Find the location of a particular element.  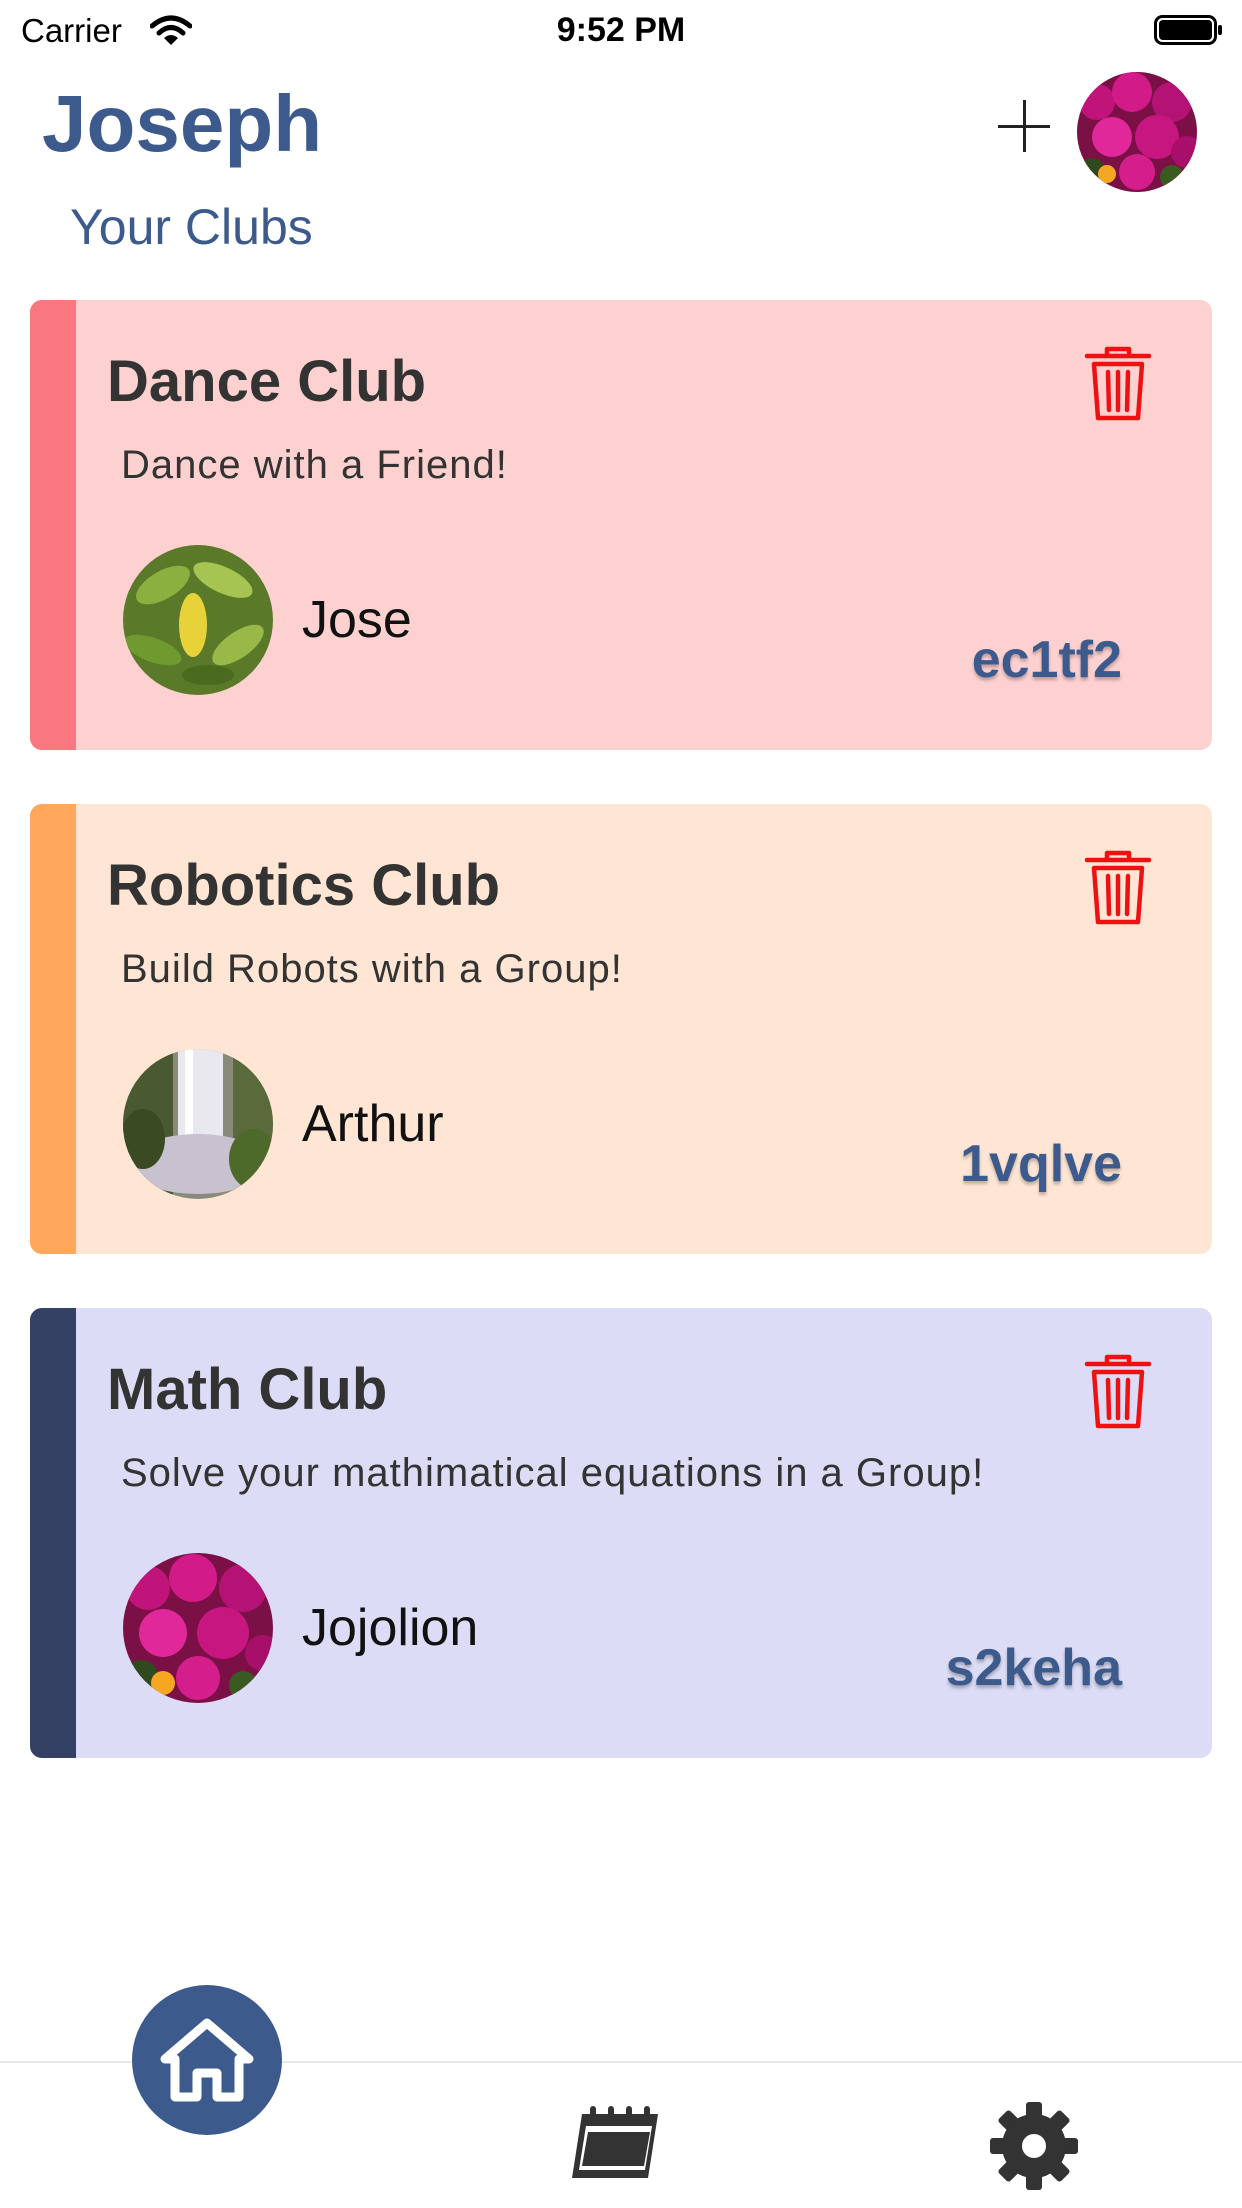

club-description: Build Robots with a Group! is located at coordinates (372, 969).